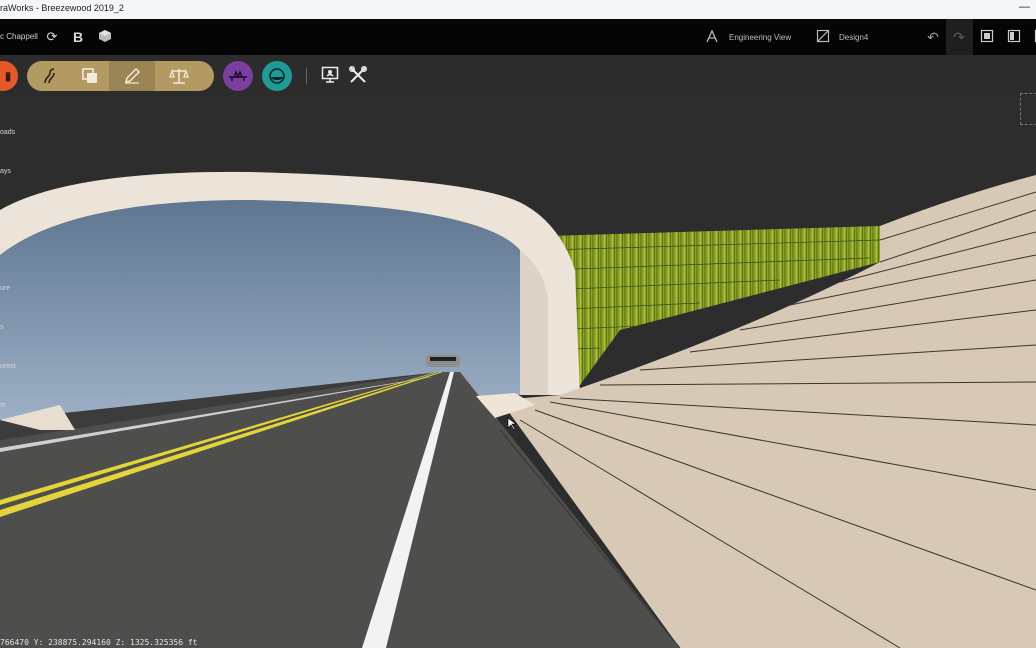 The image size is (1036, 648). What do you see at coordinates (1024, 7) in the screenshot?
I see `minimize-button: —` at bounding box center [1024, 7].